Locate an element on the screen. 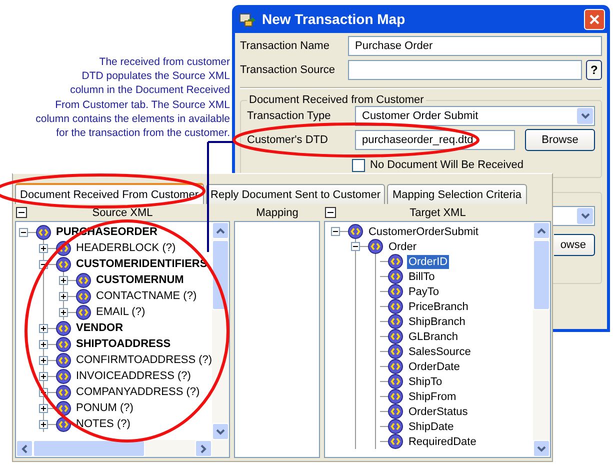  tree-node-label: VENDOR is located at coordinates (99, 328).